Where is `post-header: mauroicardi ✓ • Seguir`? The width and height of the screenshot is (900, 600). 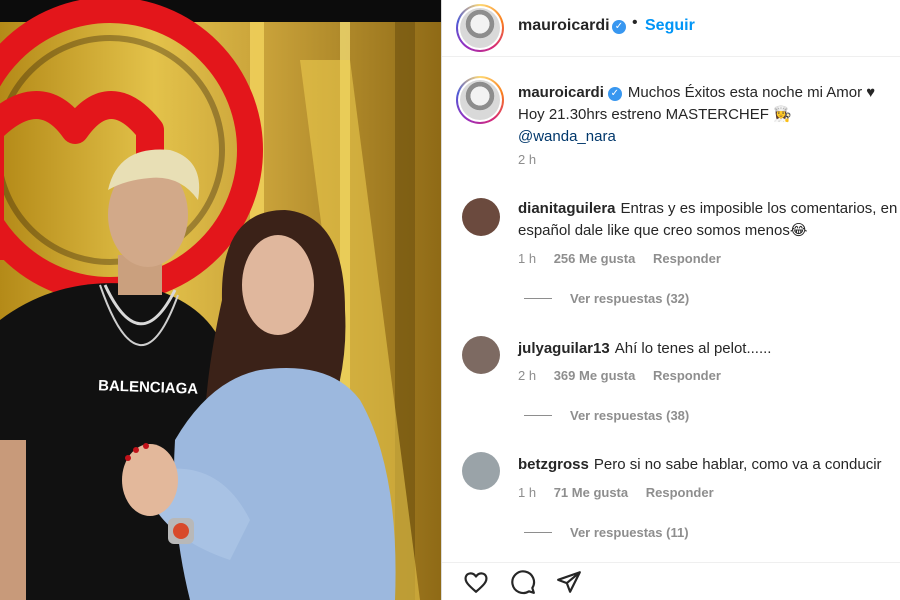
post-header: mauroicardi ✓ • Seguir is located at coordinates (671, 28).